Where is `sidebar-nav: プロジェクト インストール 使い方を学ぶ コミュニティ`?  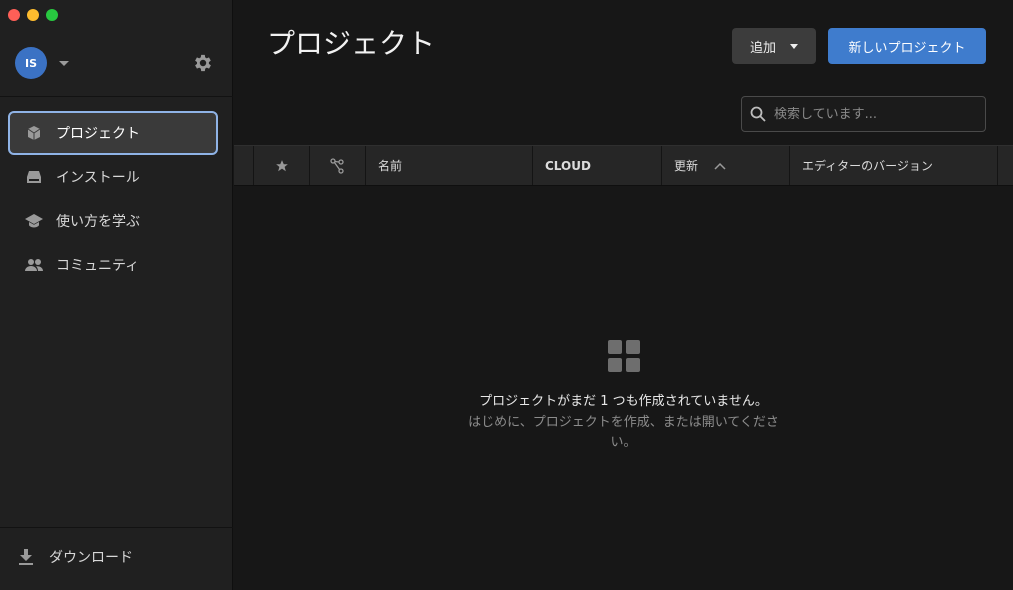
sidebar-nav: プロジェクト インストール 使い方を学ぶ コミュニティ is located at coordinates (113, 199).